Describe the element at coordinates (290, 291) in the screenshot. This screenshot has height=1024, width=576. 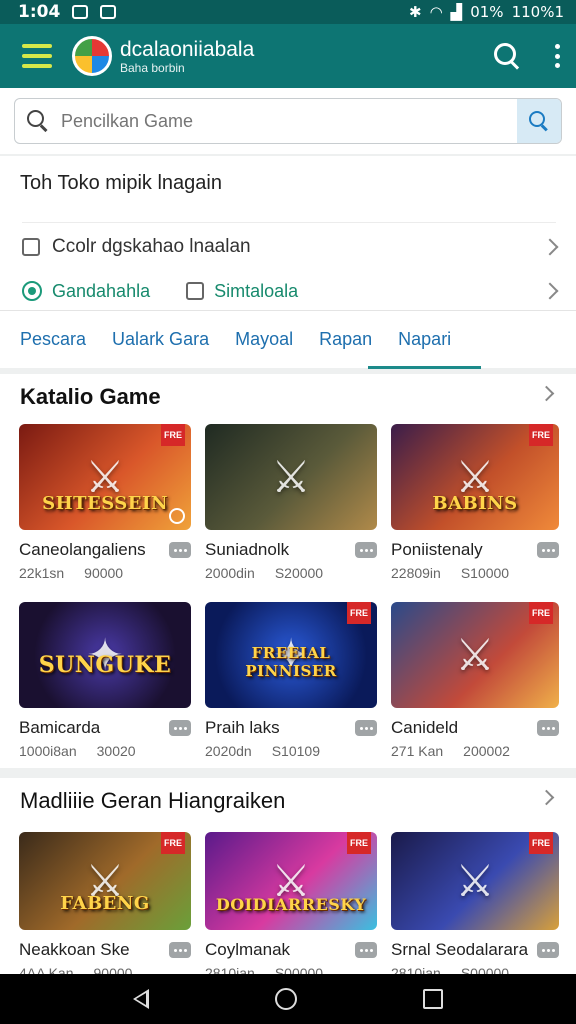
I see `filter-option-row: Gandahahla Simtaloala` at that location.